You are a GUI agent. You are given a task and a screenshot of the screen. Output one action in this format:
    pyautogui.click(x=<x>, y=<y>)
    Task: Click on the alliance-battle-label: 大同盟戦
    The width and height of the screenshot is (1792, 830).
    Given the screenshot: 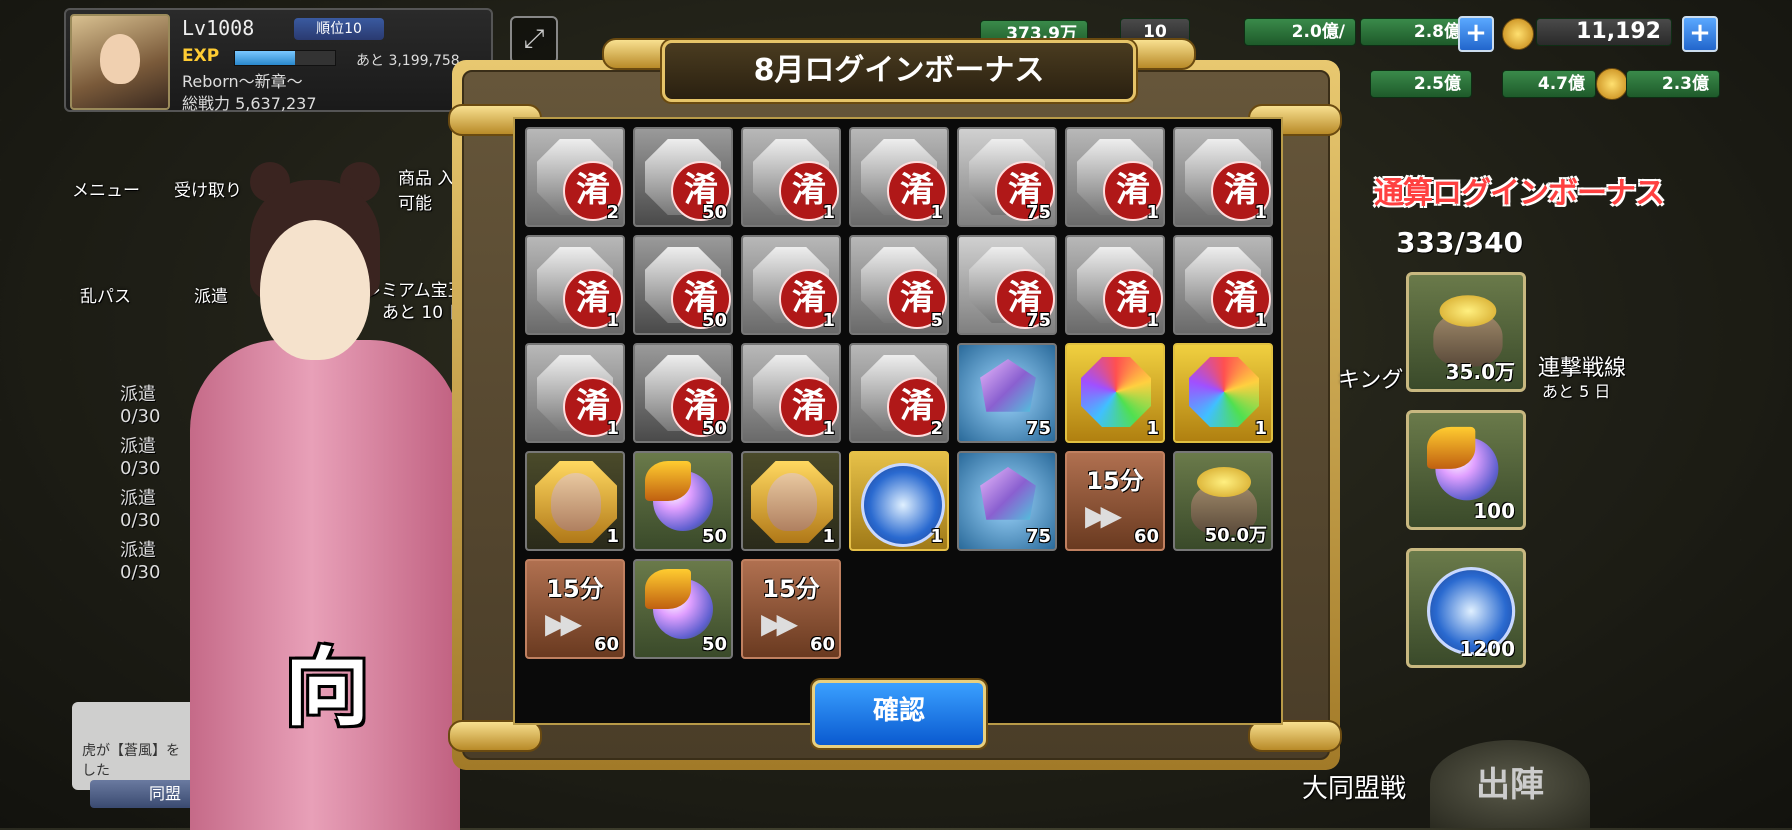 What is the action you would take?
    pyautogui.click(x=1354, y=786)
    